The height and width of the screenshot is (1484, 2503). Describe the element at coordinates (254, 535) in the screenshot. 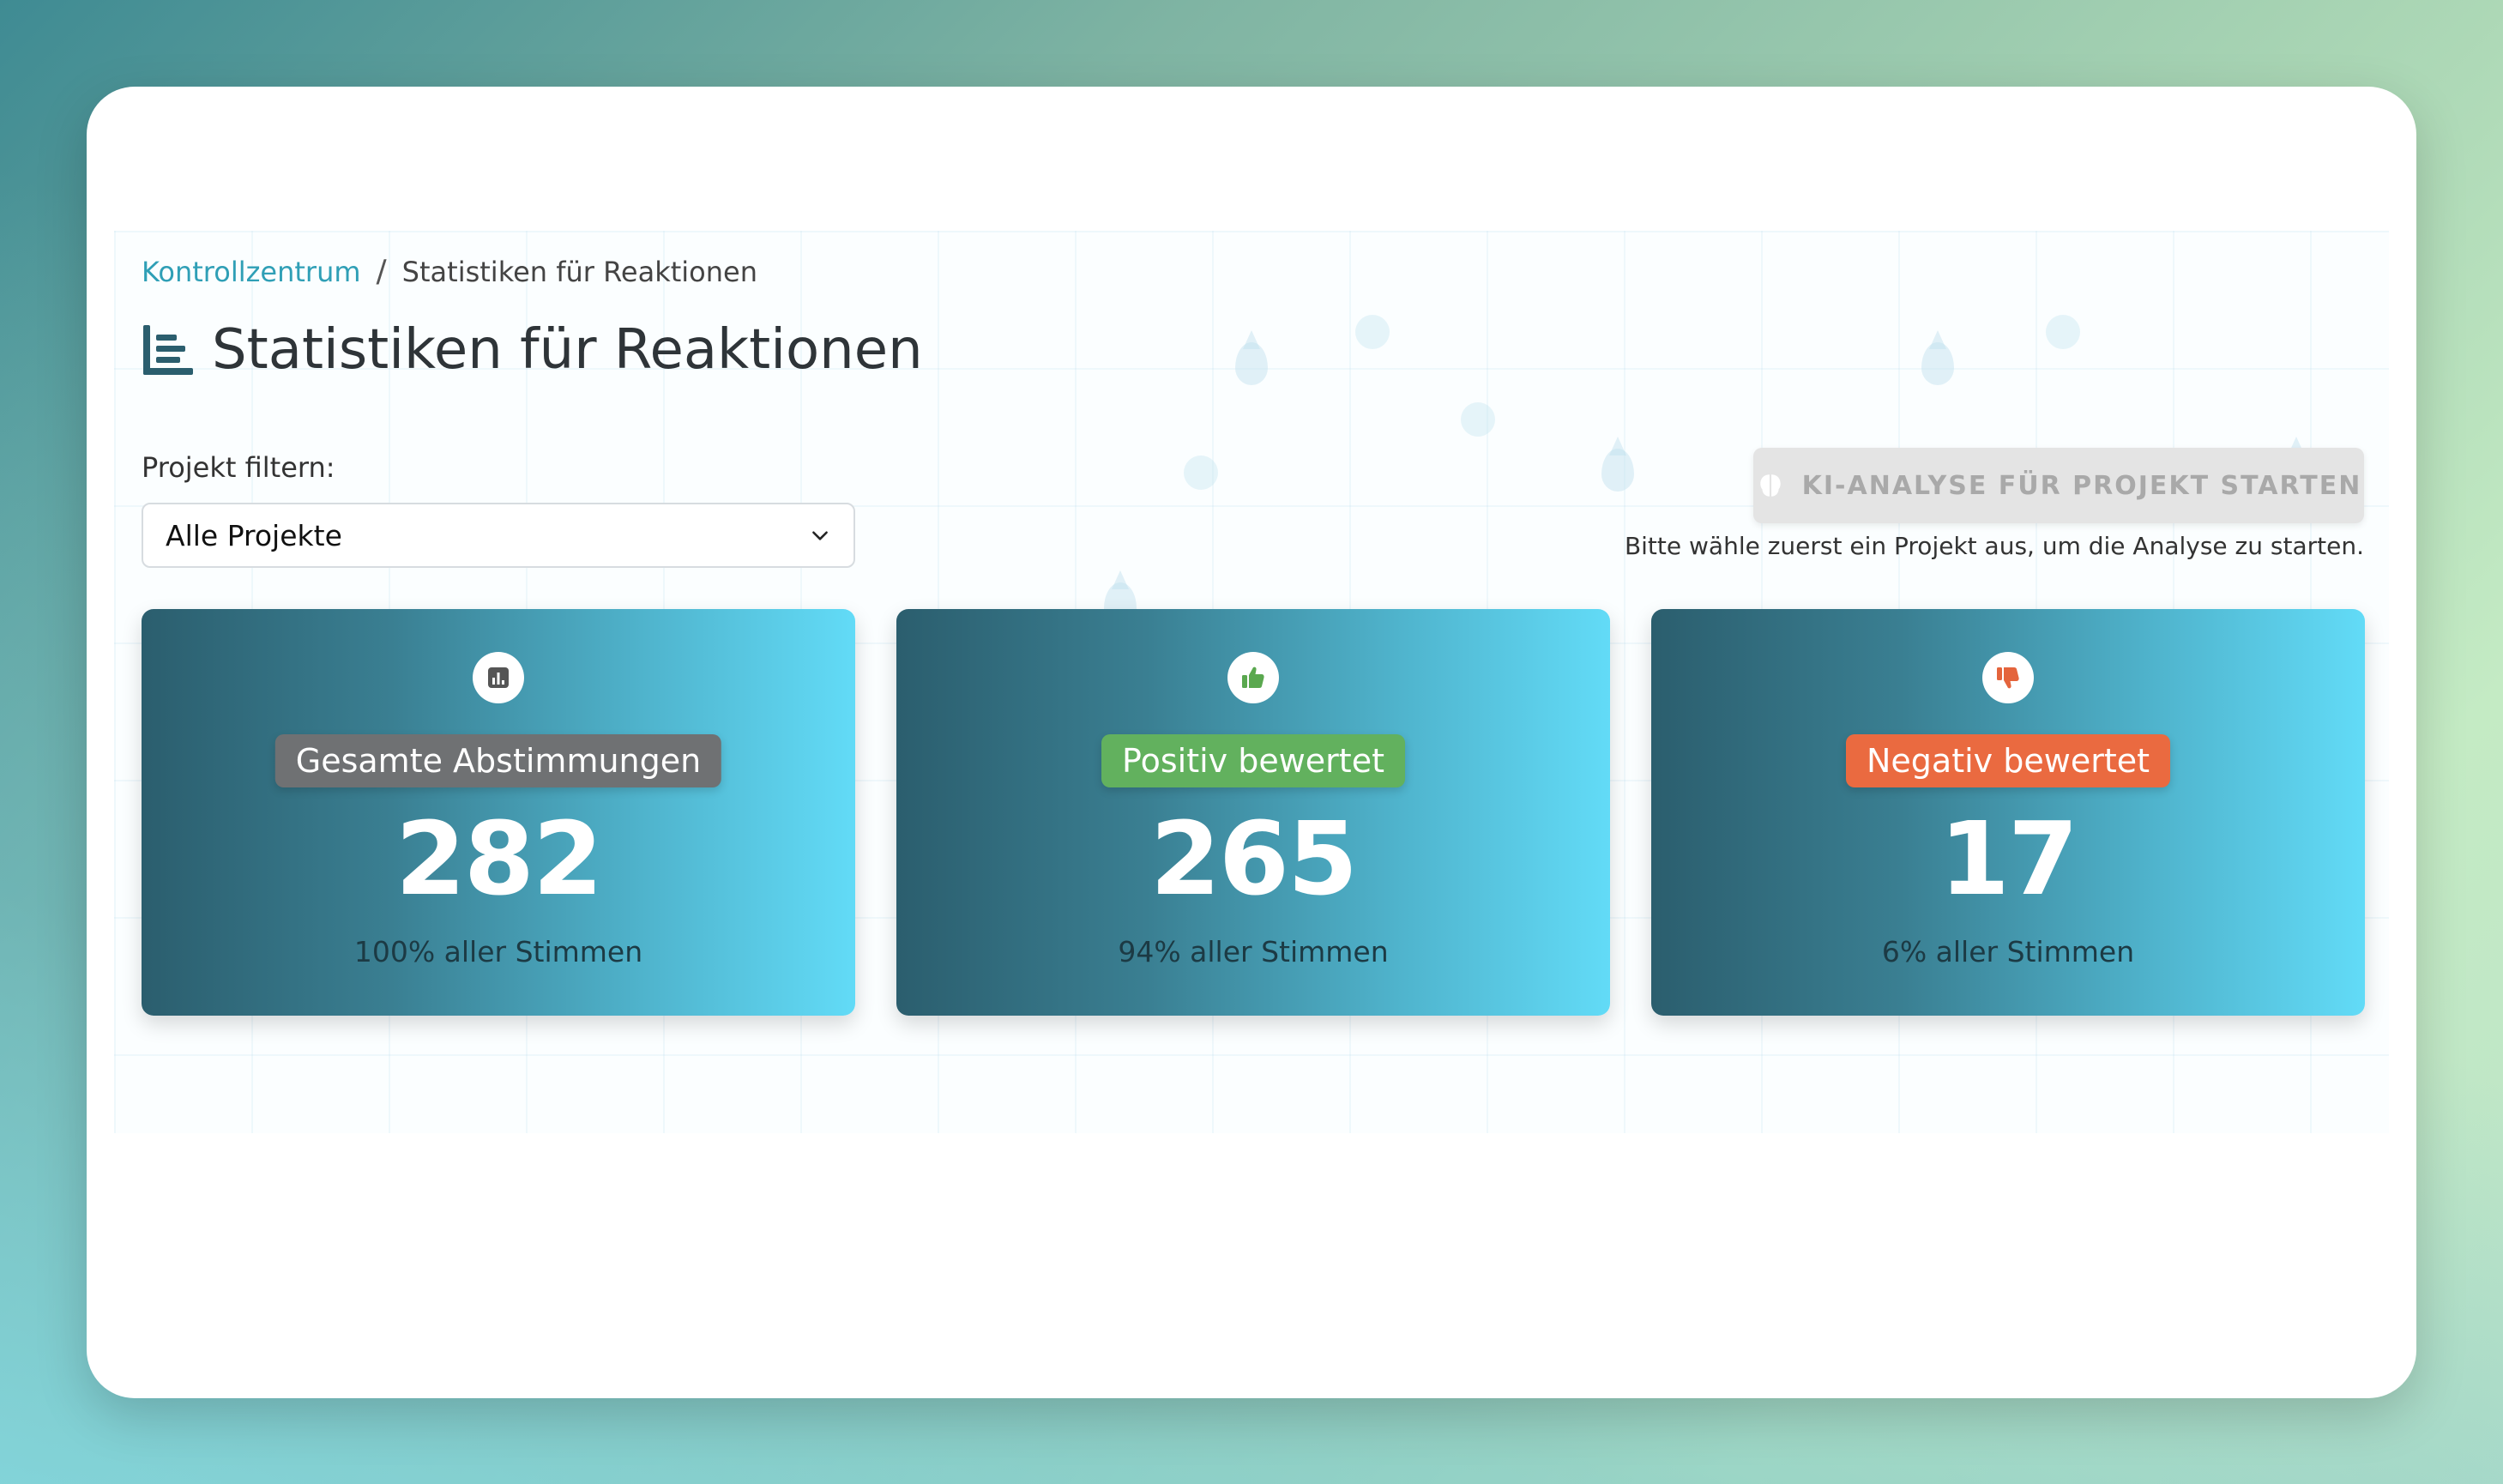

I see `project-filter-value: Alle Projekte` at that location.